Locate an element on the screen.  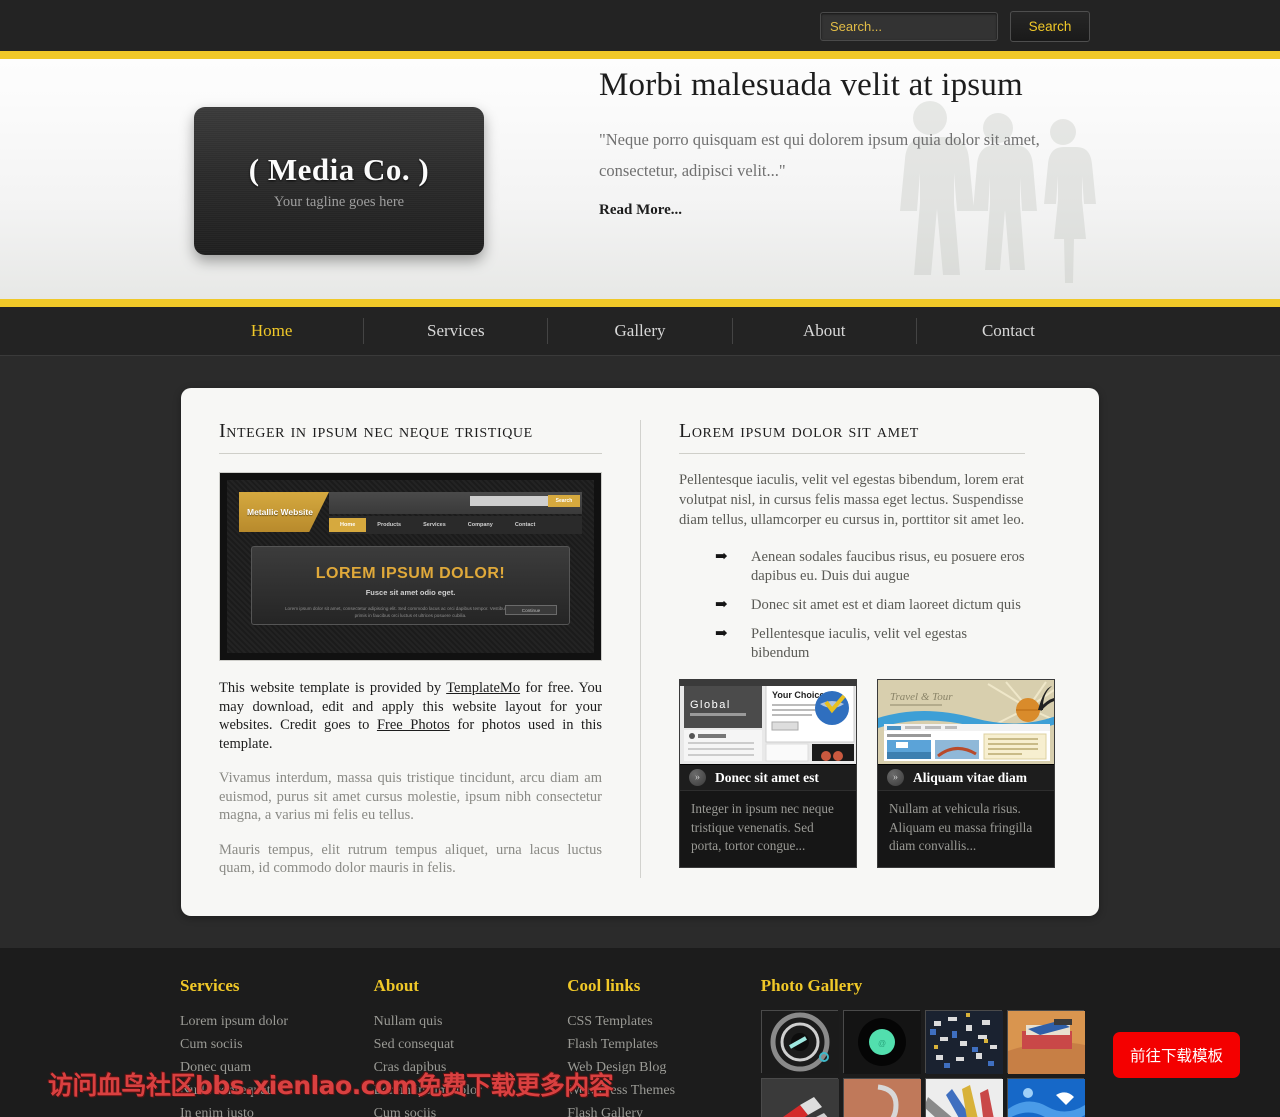
footer-link: Nullam quis is located at coordinates (463, 1021).